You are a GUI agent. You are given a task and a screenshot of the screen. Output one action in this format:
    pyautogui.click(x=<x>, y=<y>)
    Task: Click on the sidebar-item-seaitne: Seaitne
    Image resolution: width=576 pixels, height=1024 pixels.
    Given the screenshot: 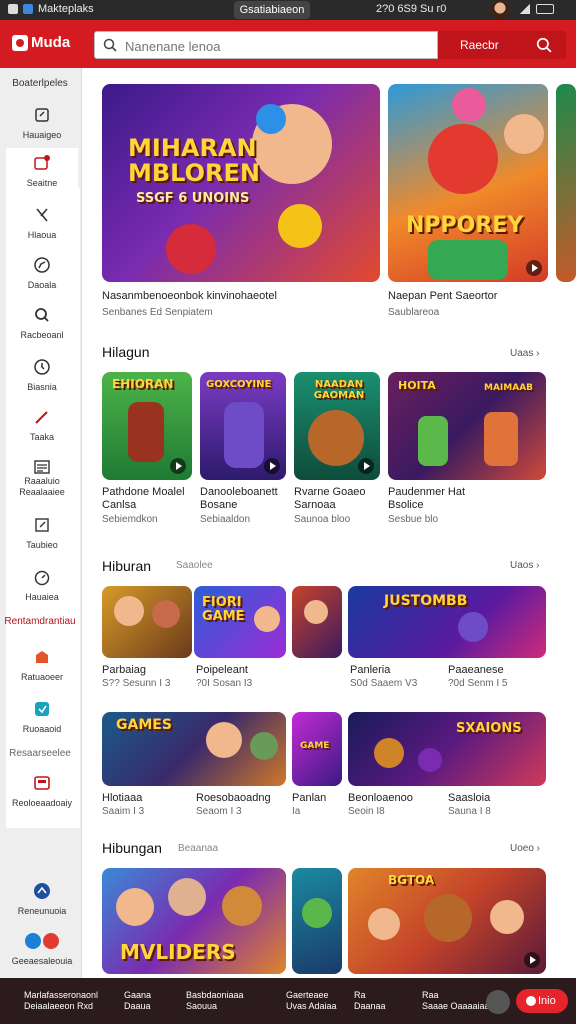 What is the action you would take?
    pyautogui.click(x=42, y=172)
    